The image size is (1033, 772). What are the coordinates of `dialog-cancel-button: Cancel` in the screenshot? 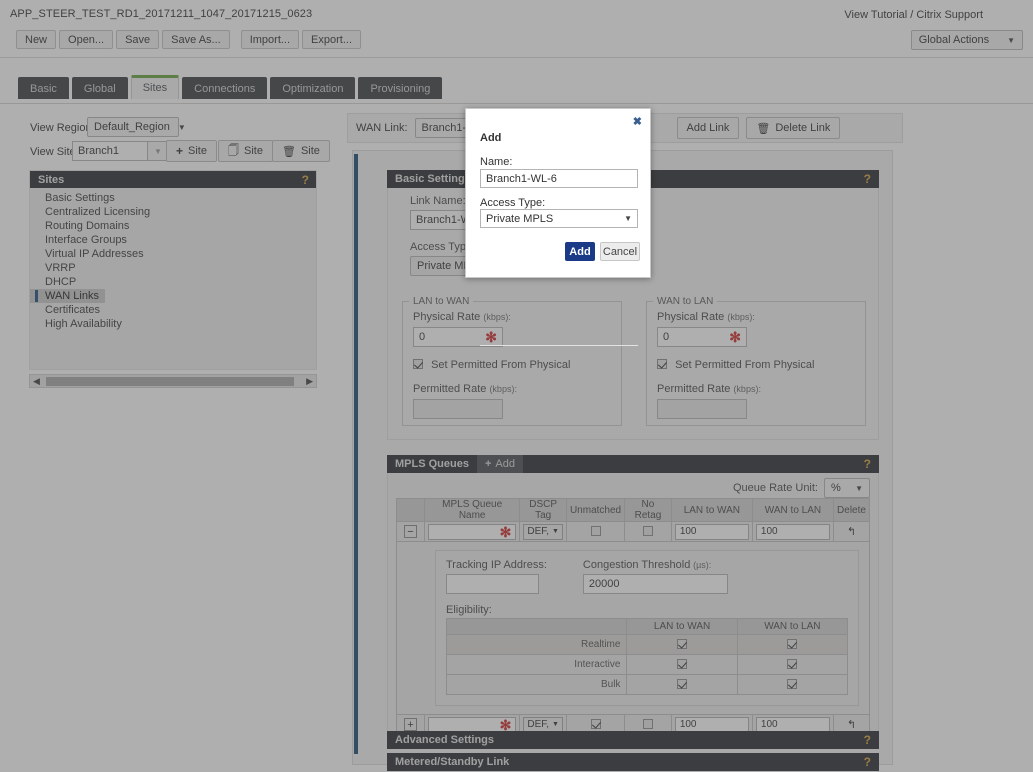 It's located at (620, 251).